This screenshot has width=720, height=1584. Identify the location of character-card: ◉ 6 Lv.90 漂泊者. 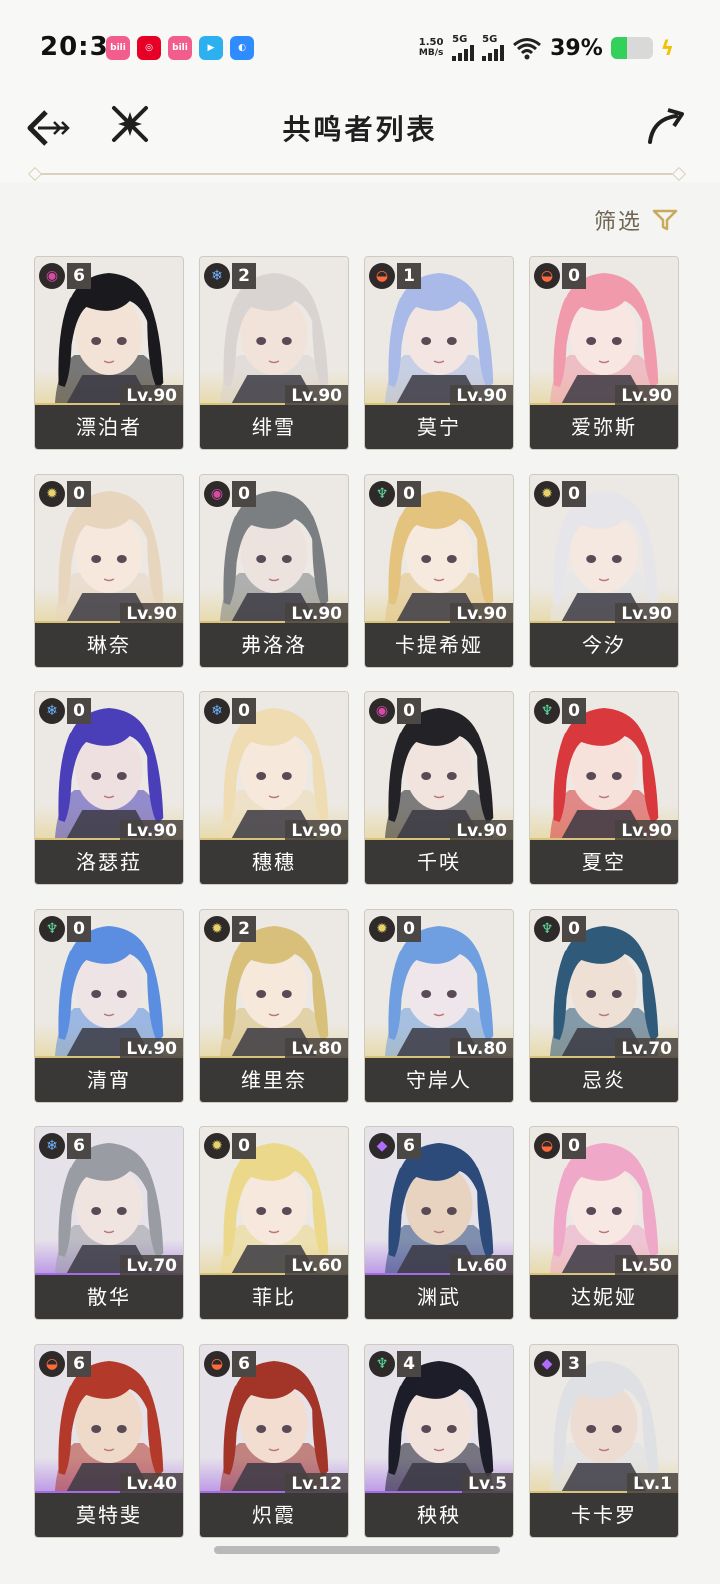
(109, 353).